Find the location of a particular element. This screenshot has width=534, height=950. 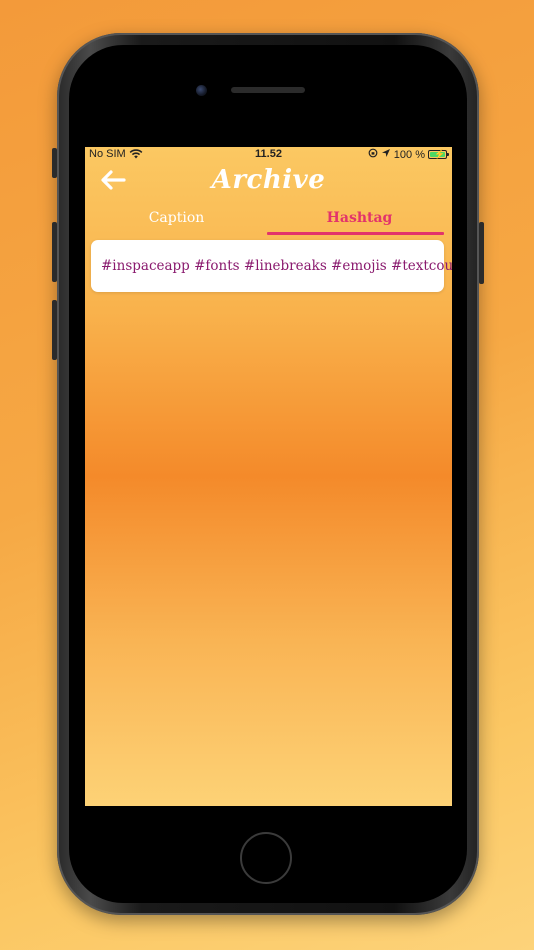

front-camera is located at coordinates (201, 90).